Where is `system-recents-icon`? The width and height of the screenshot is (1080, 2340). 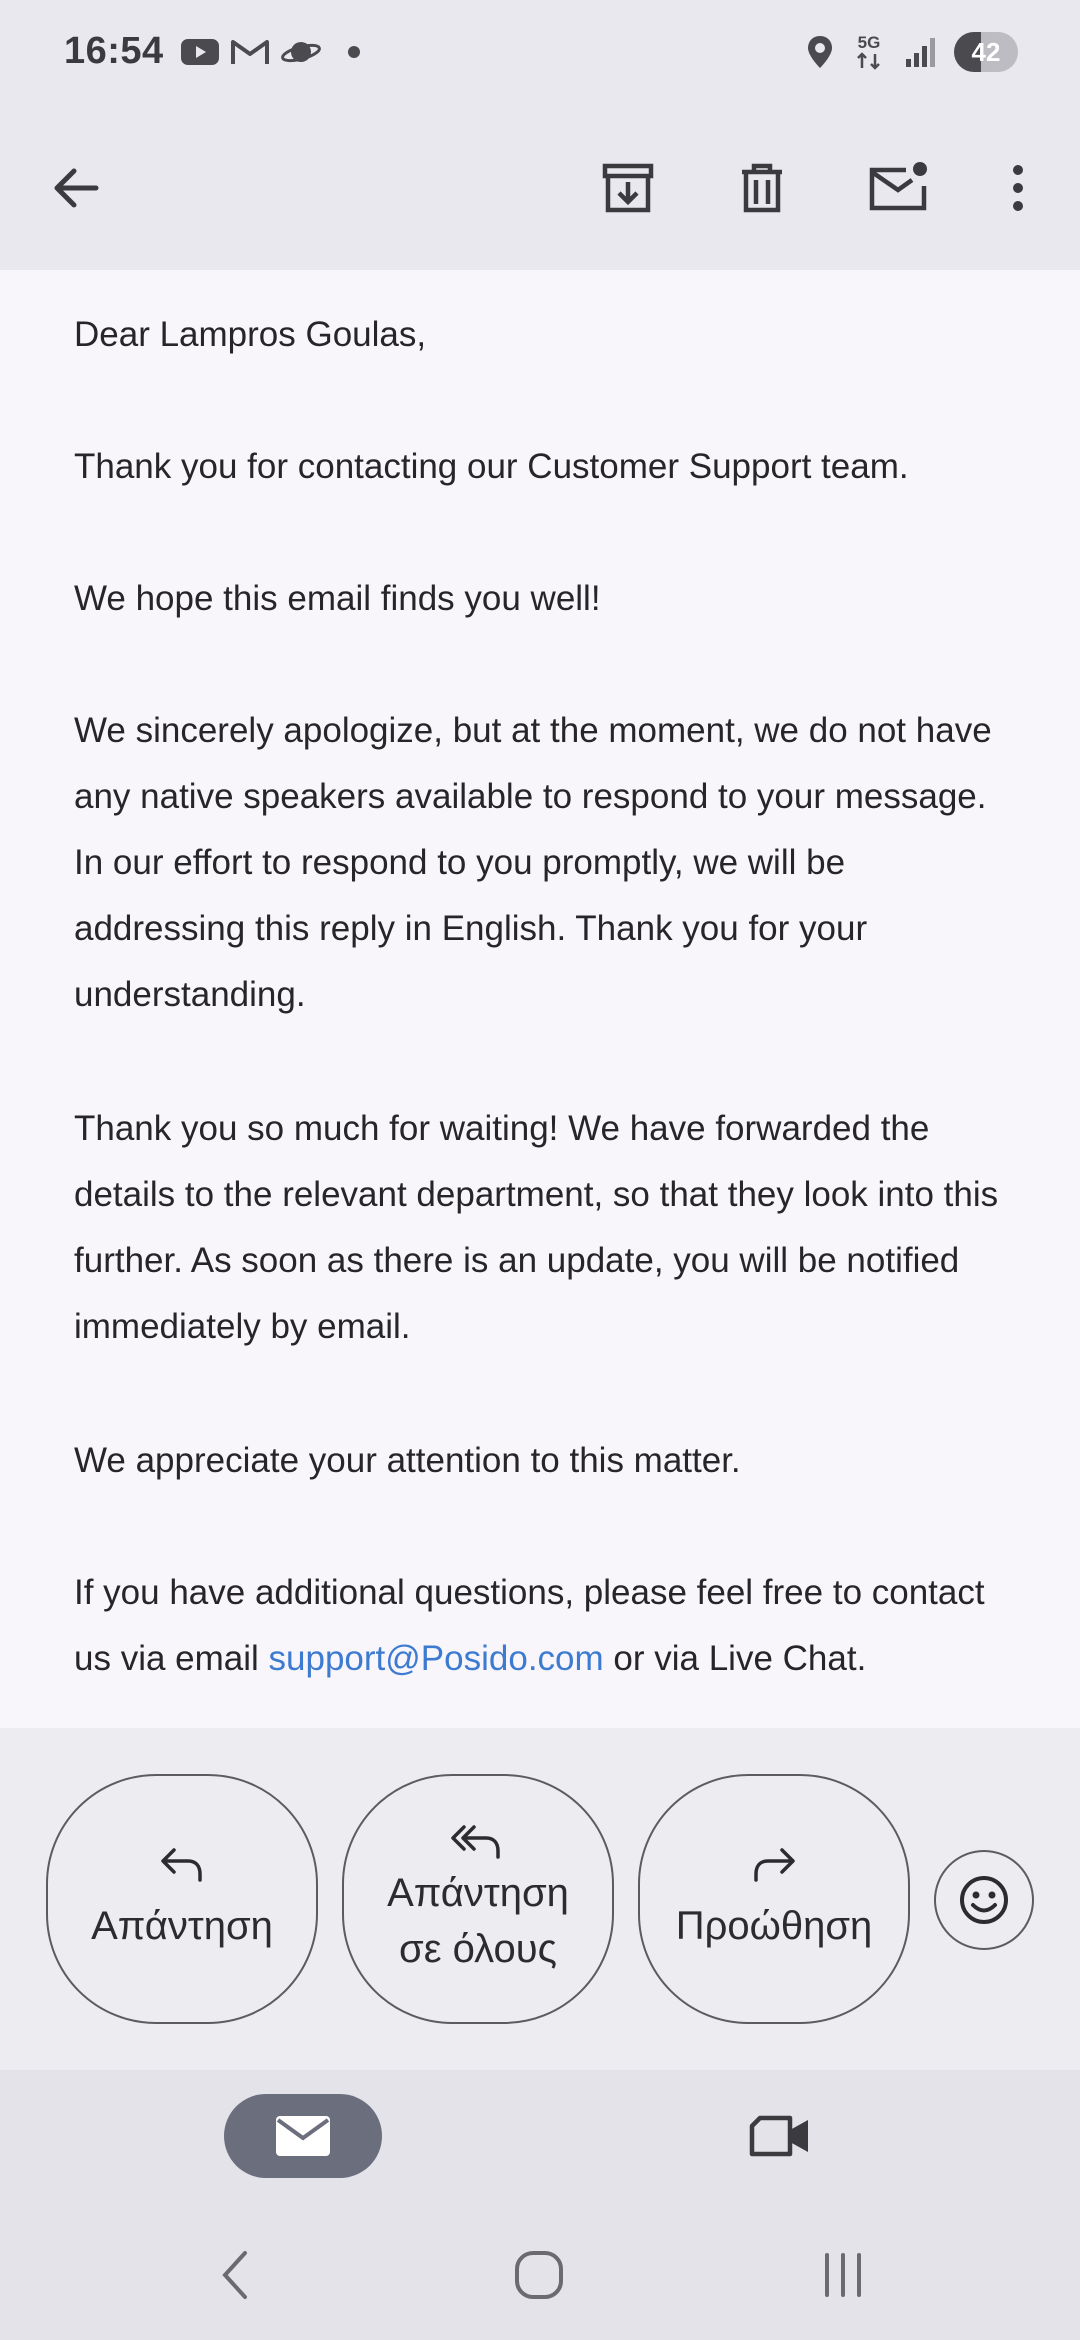
system-recents-icon is located at coordinates (843, 2275).